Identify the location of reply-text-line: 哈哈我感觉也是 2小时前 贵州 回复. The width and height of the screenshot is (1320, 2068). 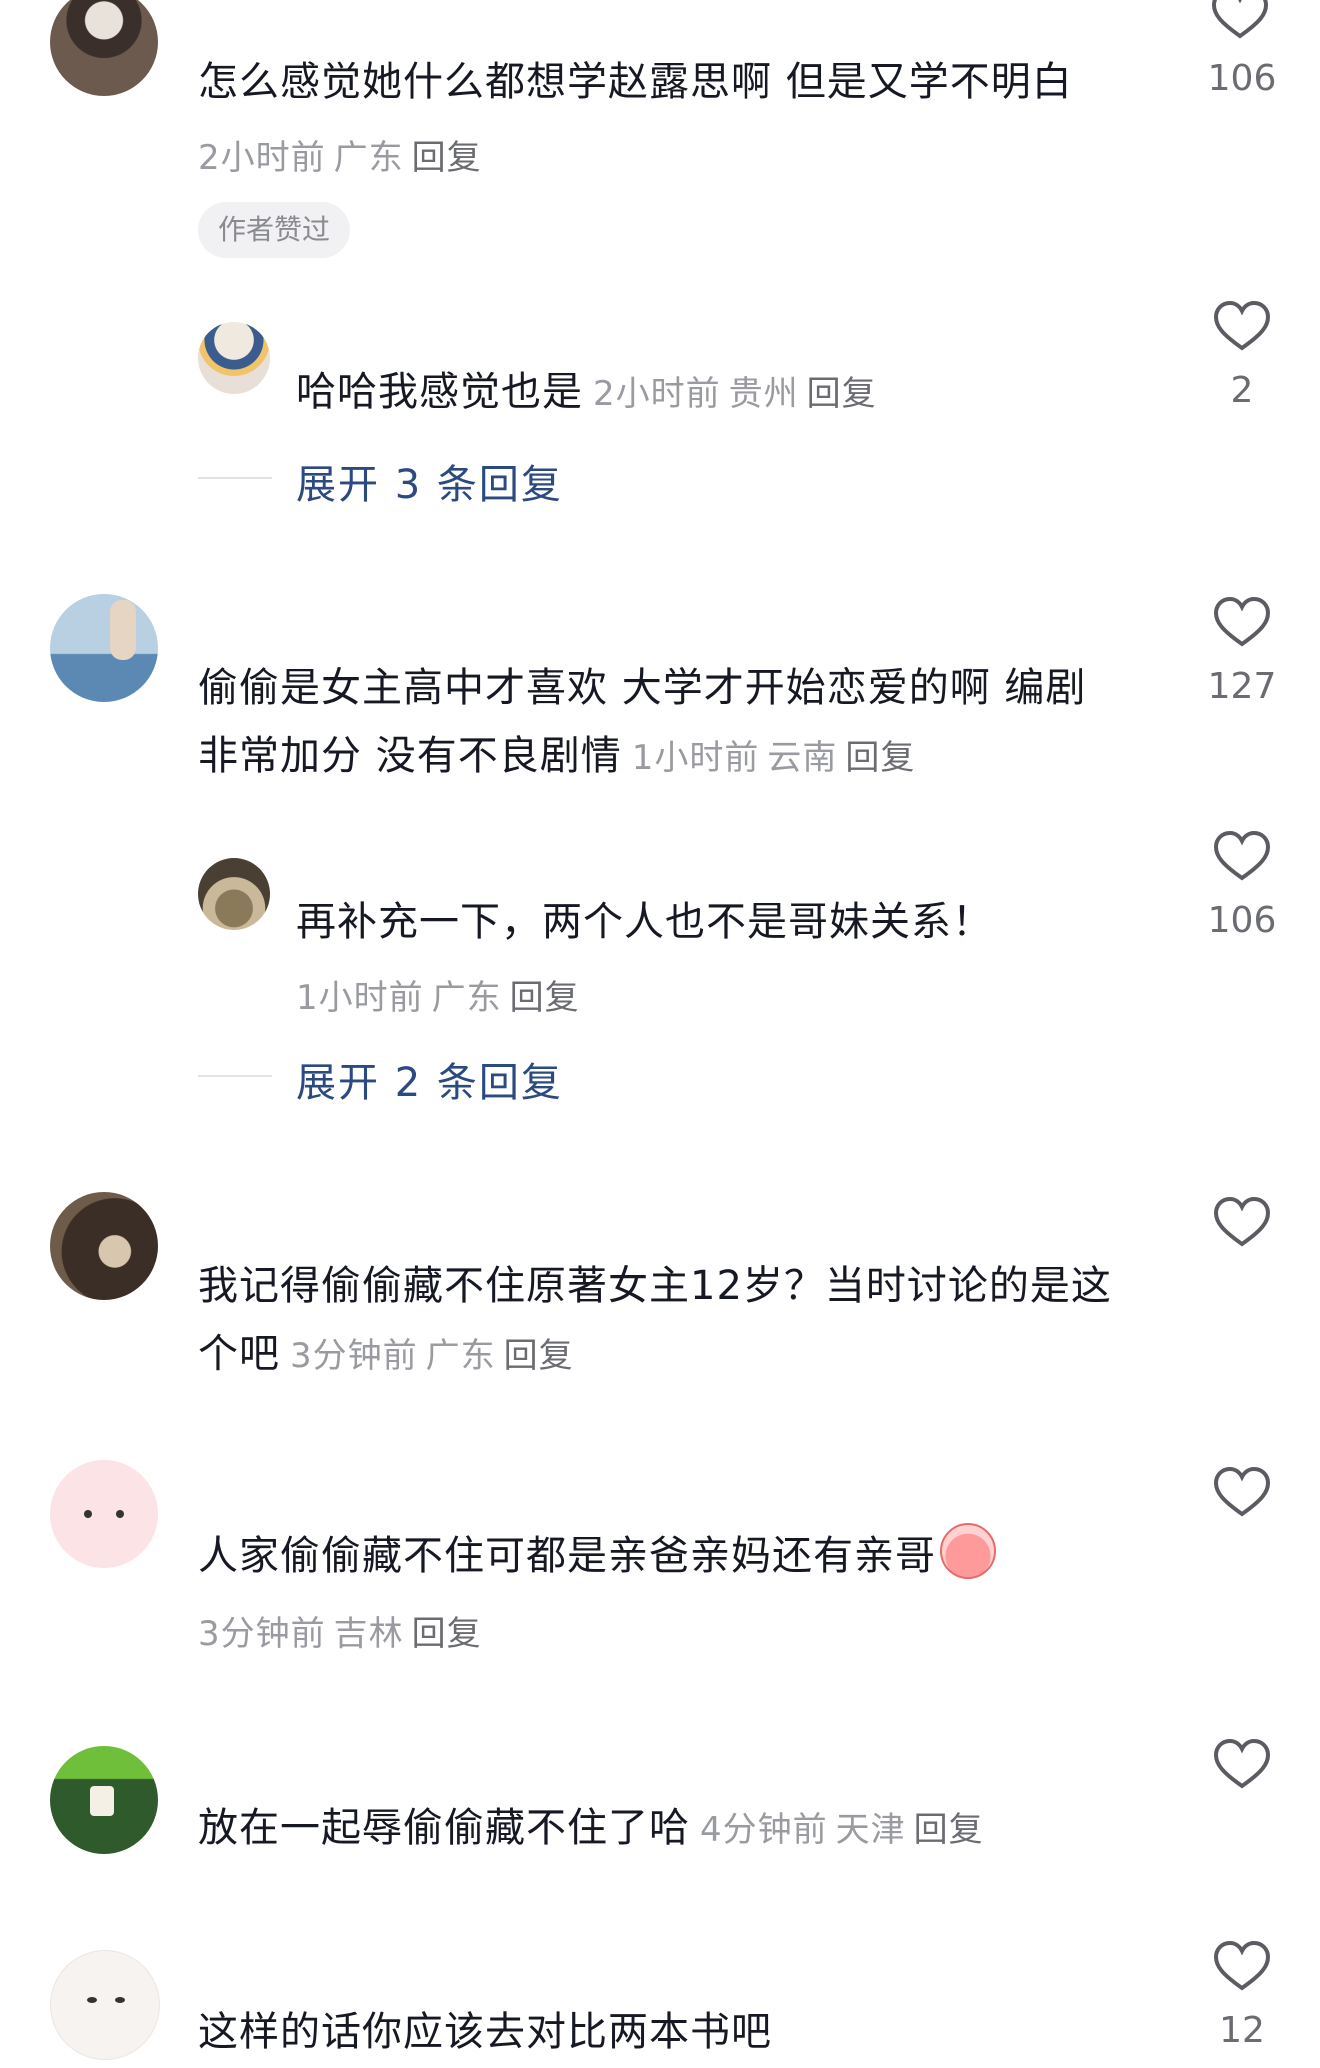
(586, 393).